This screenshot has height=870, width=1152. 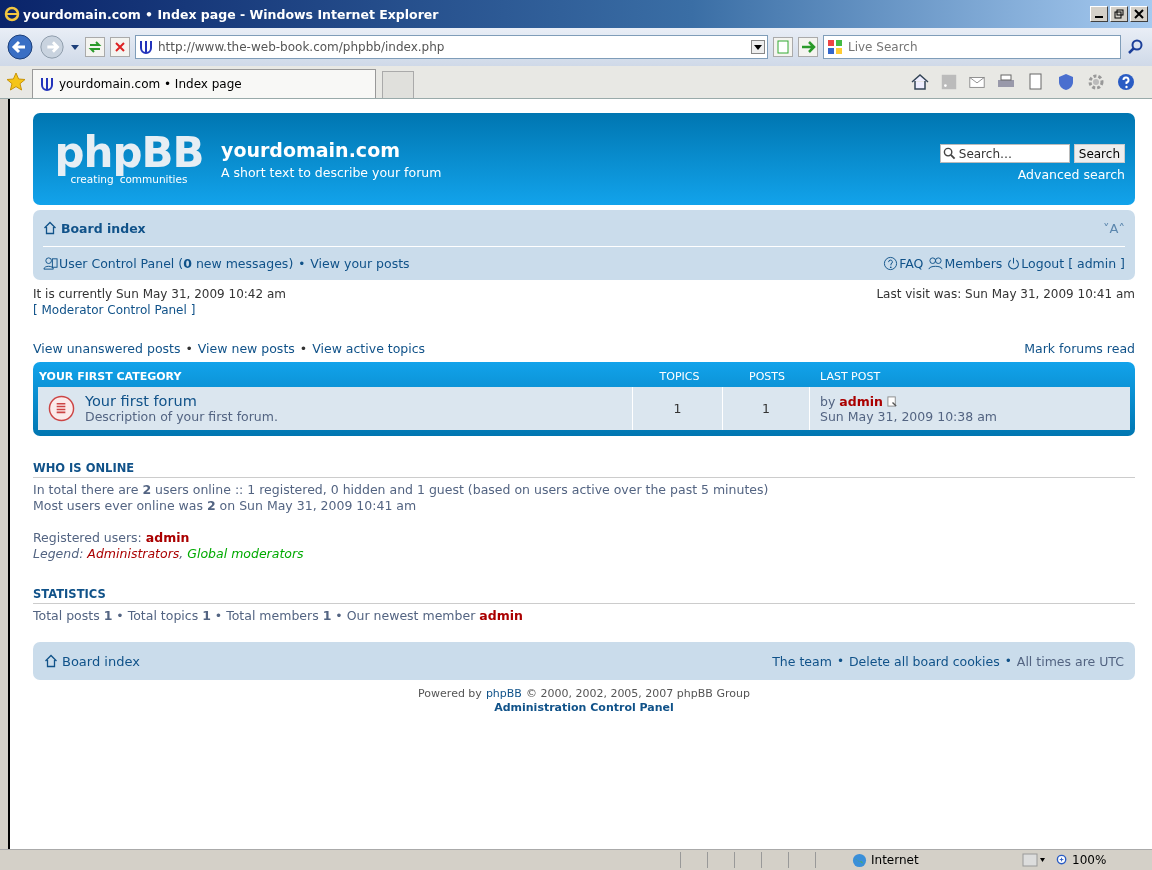 I want to click on last-visit-text: Last visit was: Sun May 31, 2009 10:41 am, so click(x=1005, y=295).